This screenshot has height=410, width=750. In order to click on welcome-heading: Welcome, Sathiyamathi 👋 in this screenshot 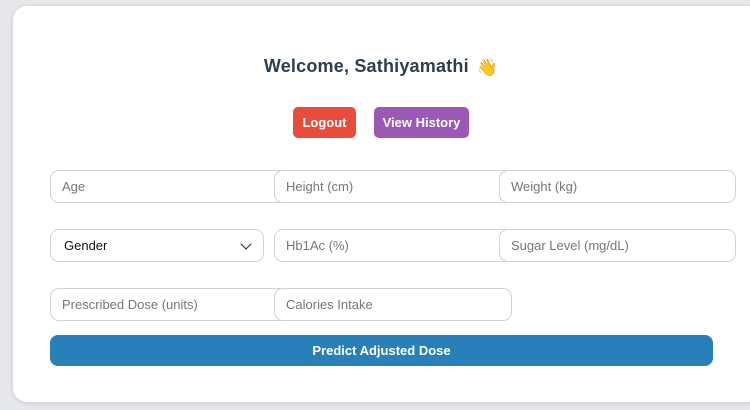, I will do `click(381, 67)`.